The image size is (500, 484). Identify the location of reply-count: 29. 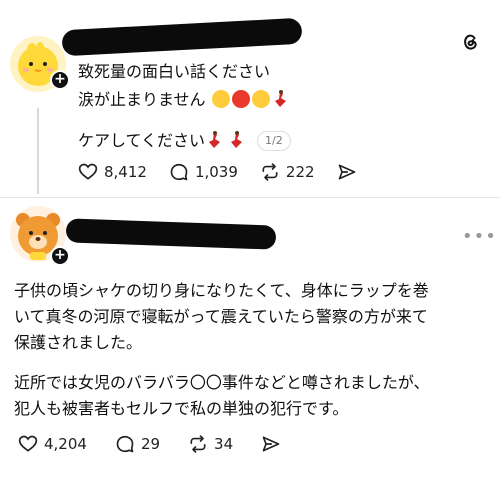
(150, 444).